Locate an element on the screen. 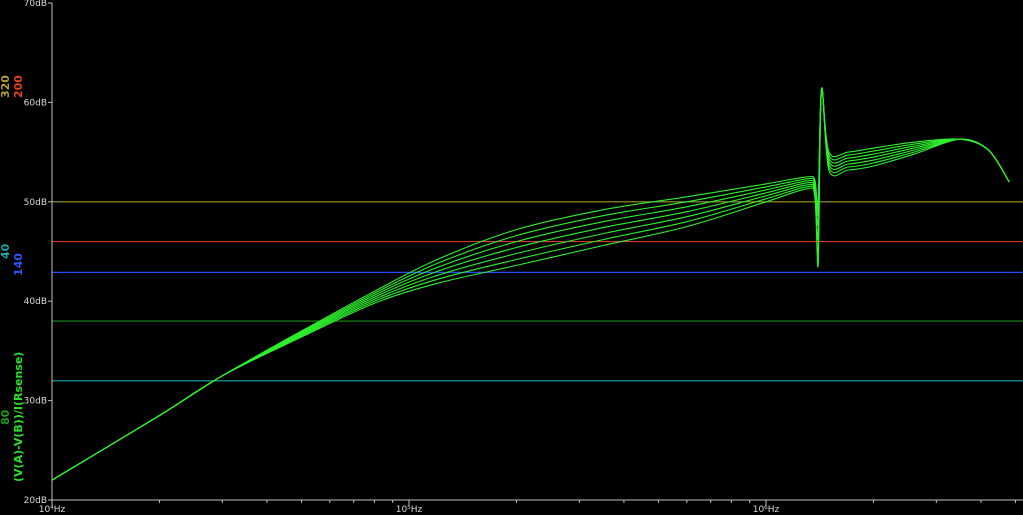 Image resolution: width=1023 pixels, height=515 pixels. y-tick-label: 70dB is located at coordinates (35, 4).